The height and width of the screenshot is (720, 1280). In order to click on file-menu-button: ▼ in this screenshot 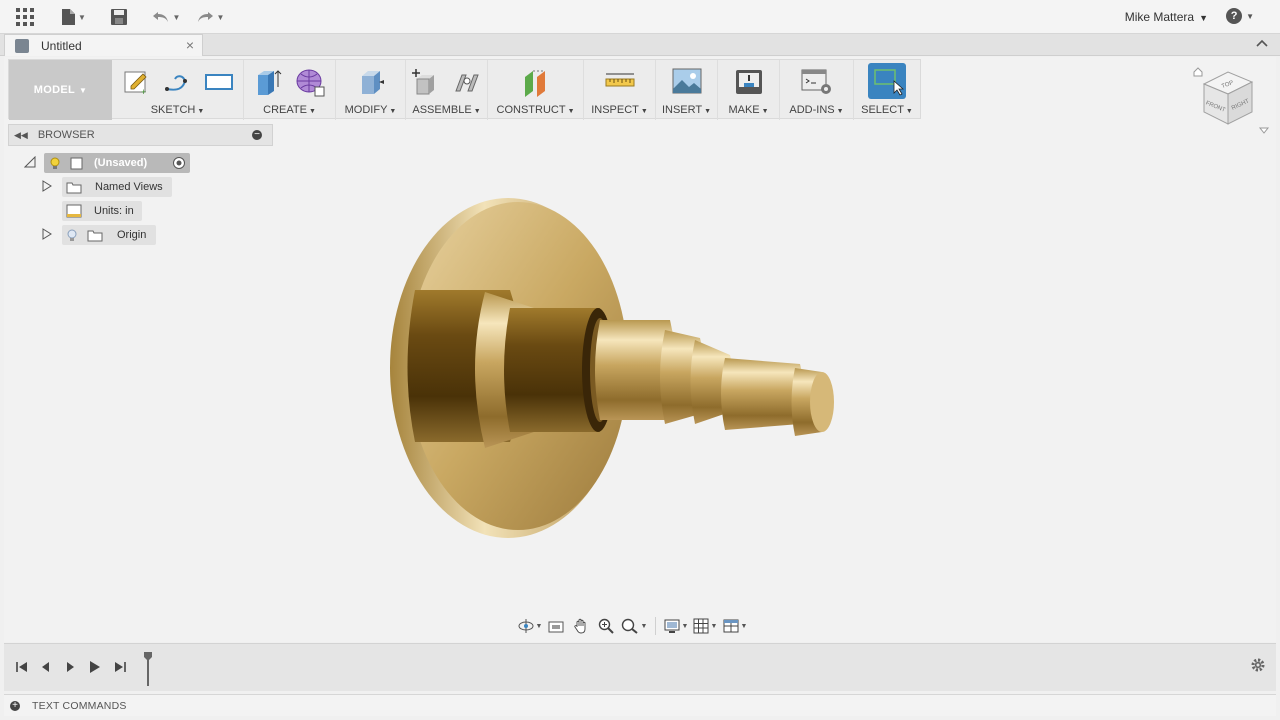, I will do `click(74, 17)`.